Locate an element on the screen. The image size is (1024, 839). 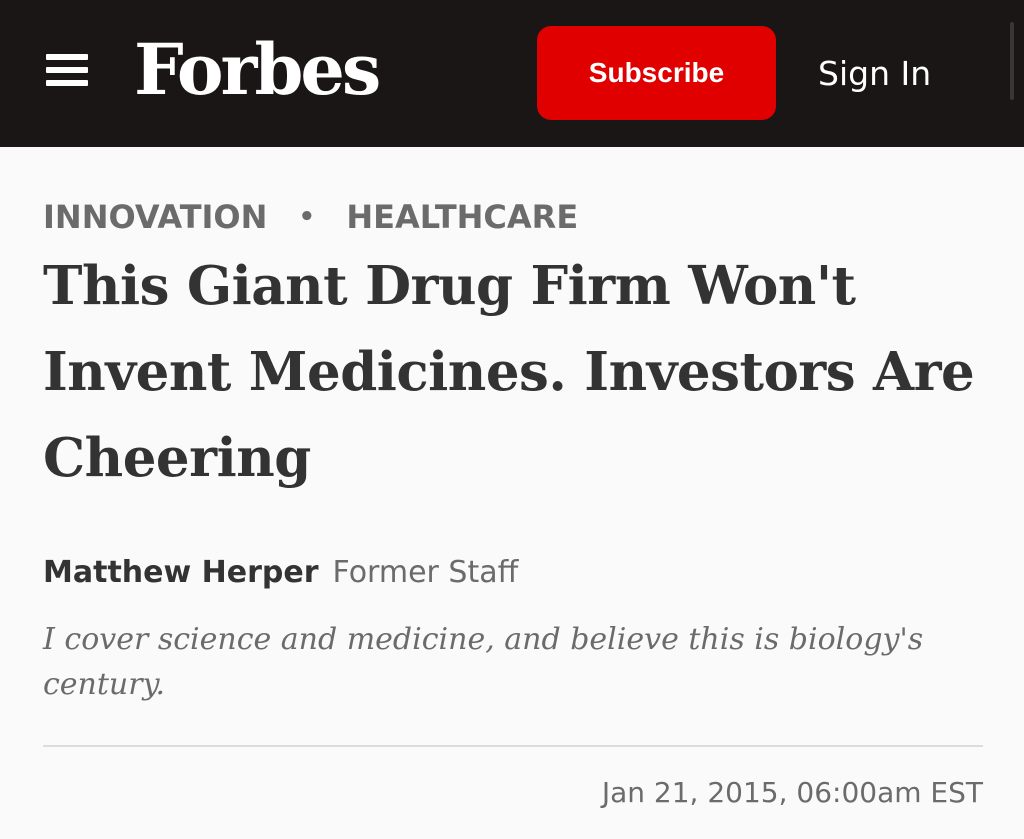
forbes-logo: Forbes is located at coordinates (257, 70).